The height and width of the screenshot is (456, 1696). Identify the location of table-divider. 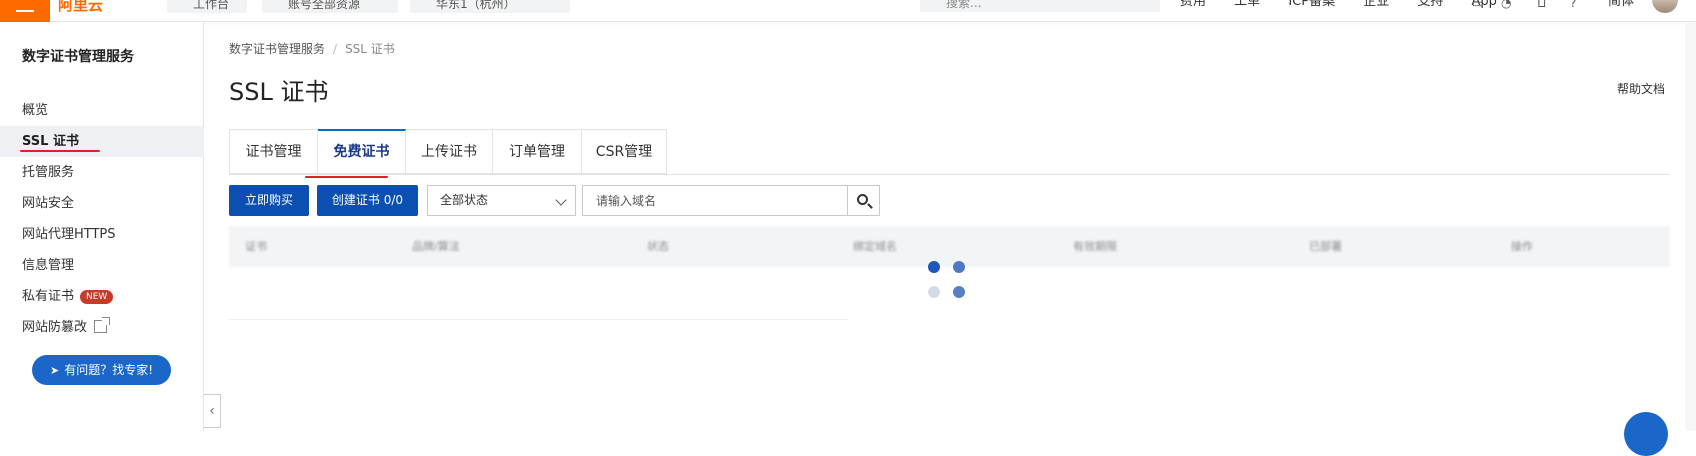
(539, 319).